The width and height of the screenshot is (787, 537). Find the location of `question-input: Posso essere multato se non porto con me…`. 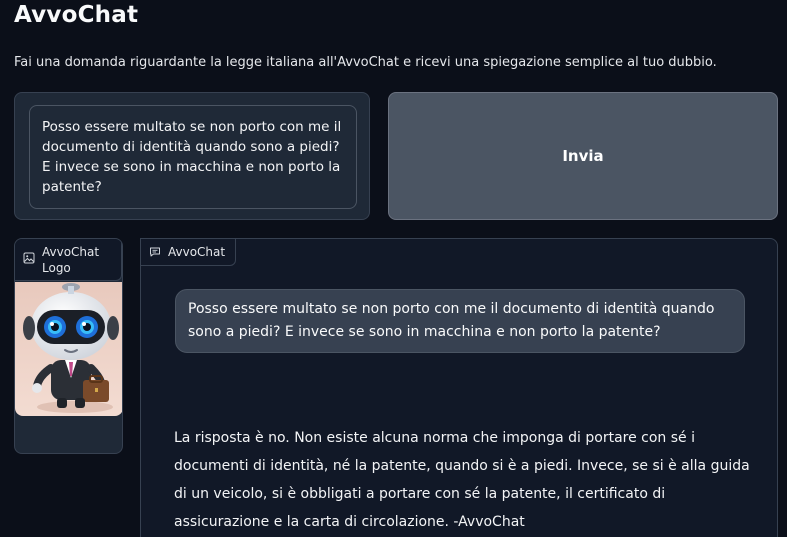

question-input: Posso essere multato se non porto con me… is located at coordinates (193, 157).